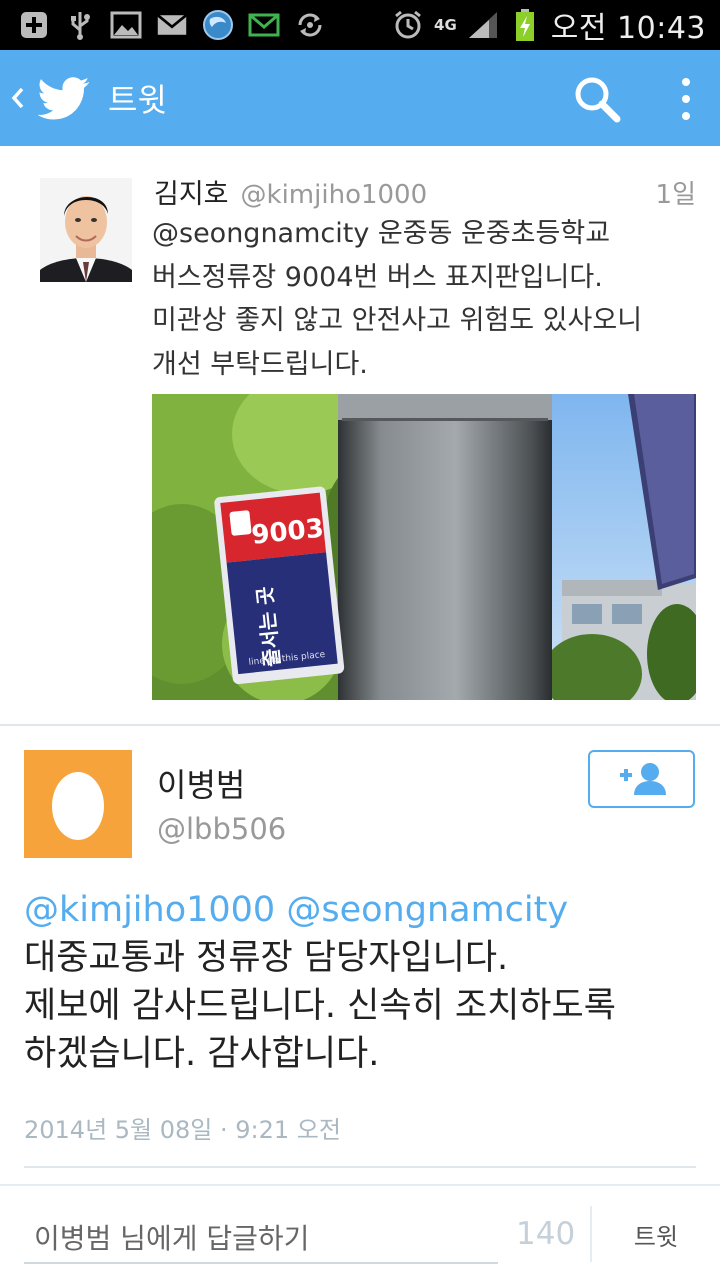 This screenshot has width=720, height=1280. Describe the element at coordinates (525, 25) in the screenshot. I see `battery-charging-icon` at that location.